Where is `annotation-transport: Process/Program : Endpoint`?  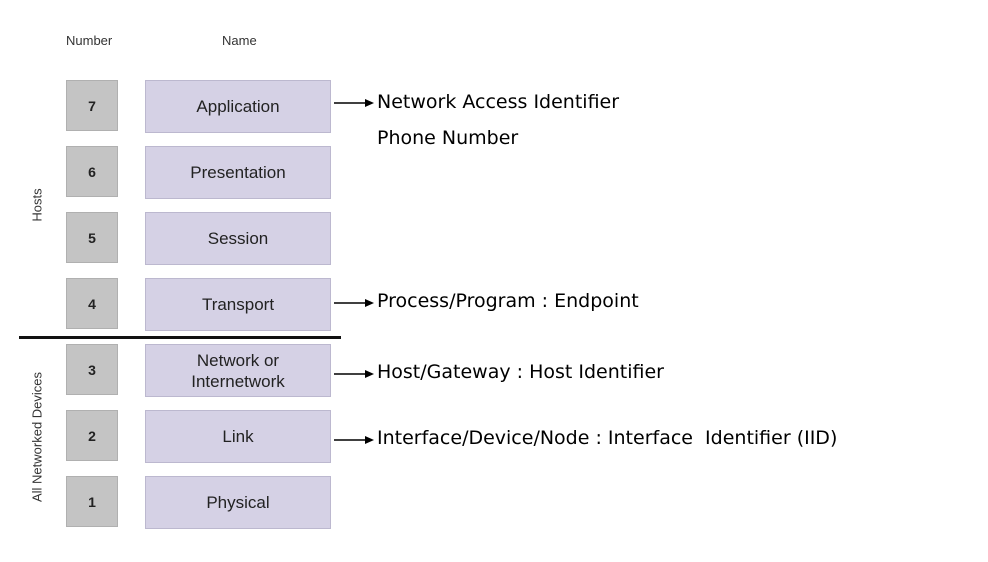 annotation-transport: Process/Program : Endpoint is located at coordinates (508, 301).